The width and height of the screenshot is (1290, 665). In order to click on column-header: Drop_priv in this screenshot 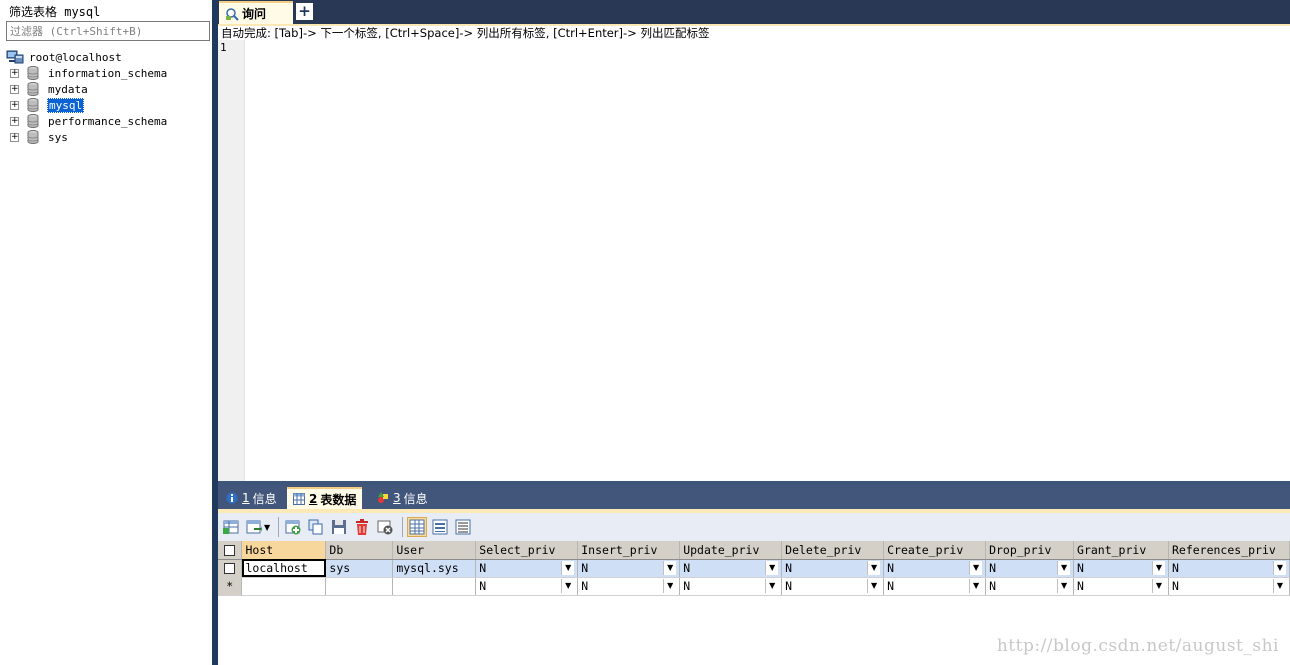, I will do `click(1030, 550)`.